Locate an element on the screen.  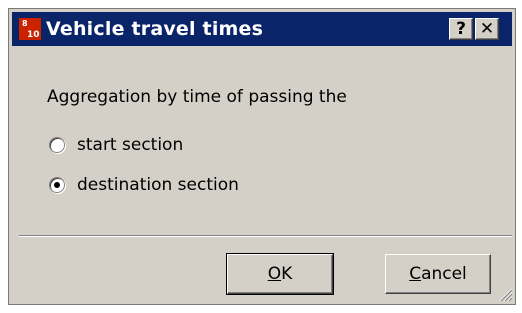
svg-text: 10 is located at coordinates (33, 35).